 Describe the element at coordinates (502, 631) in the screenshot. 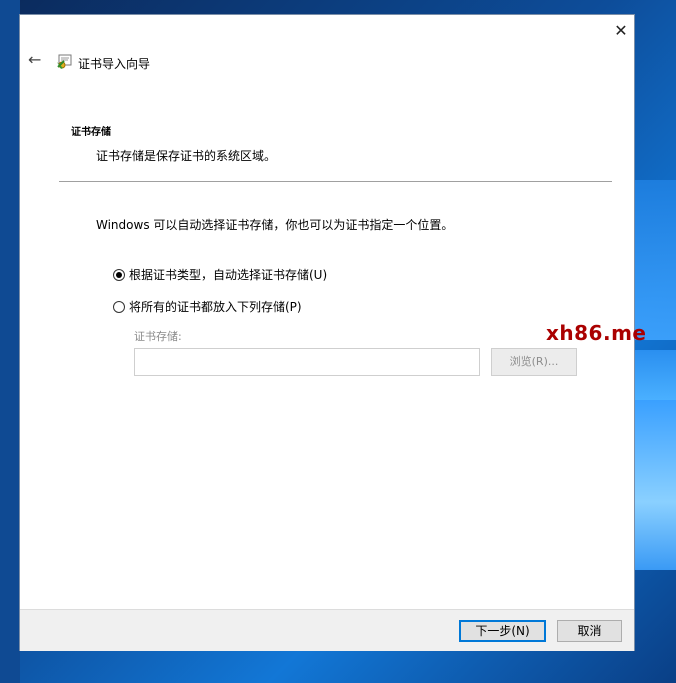

I see `next-button: 下一步(N)` at that location.